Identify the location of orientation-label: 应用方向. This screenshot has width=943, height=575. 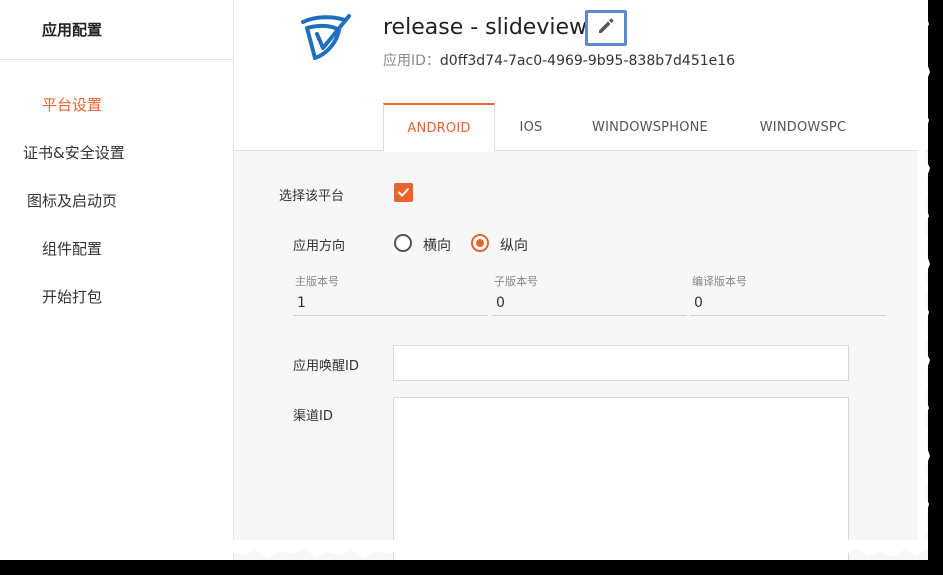
(319, 246).